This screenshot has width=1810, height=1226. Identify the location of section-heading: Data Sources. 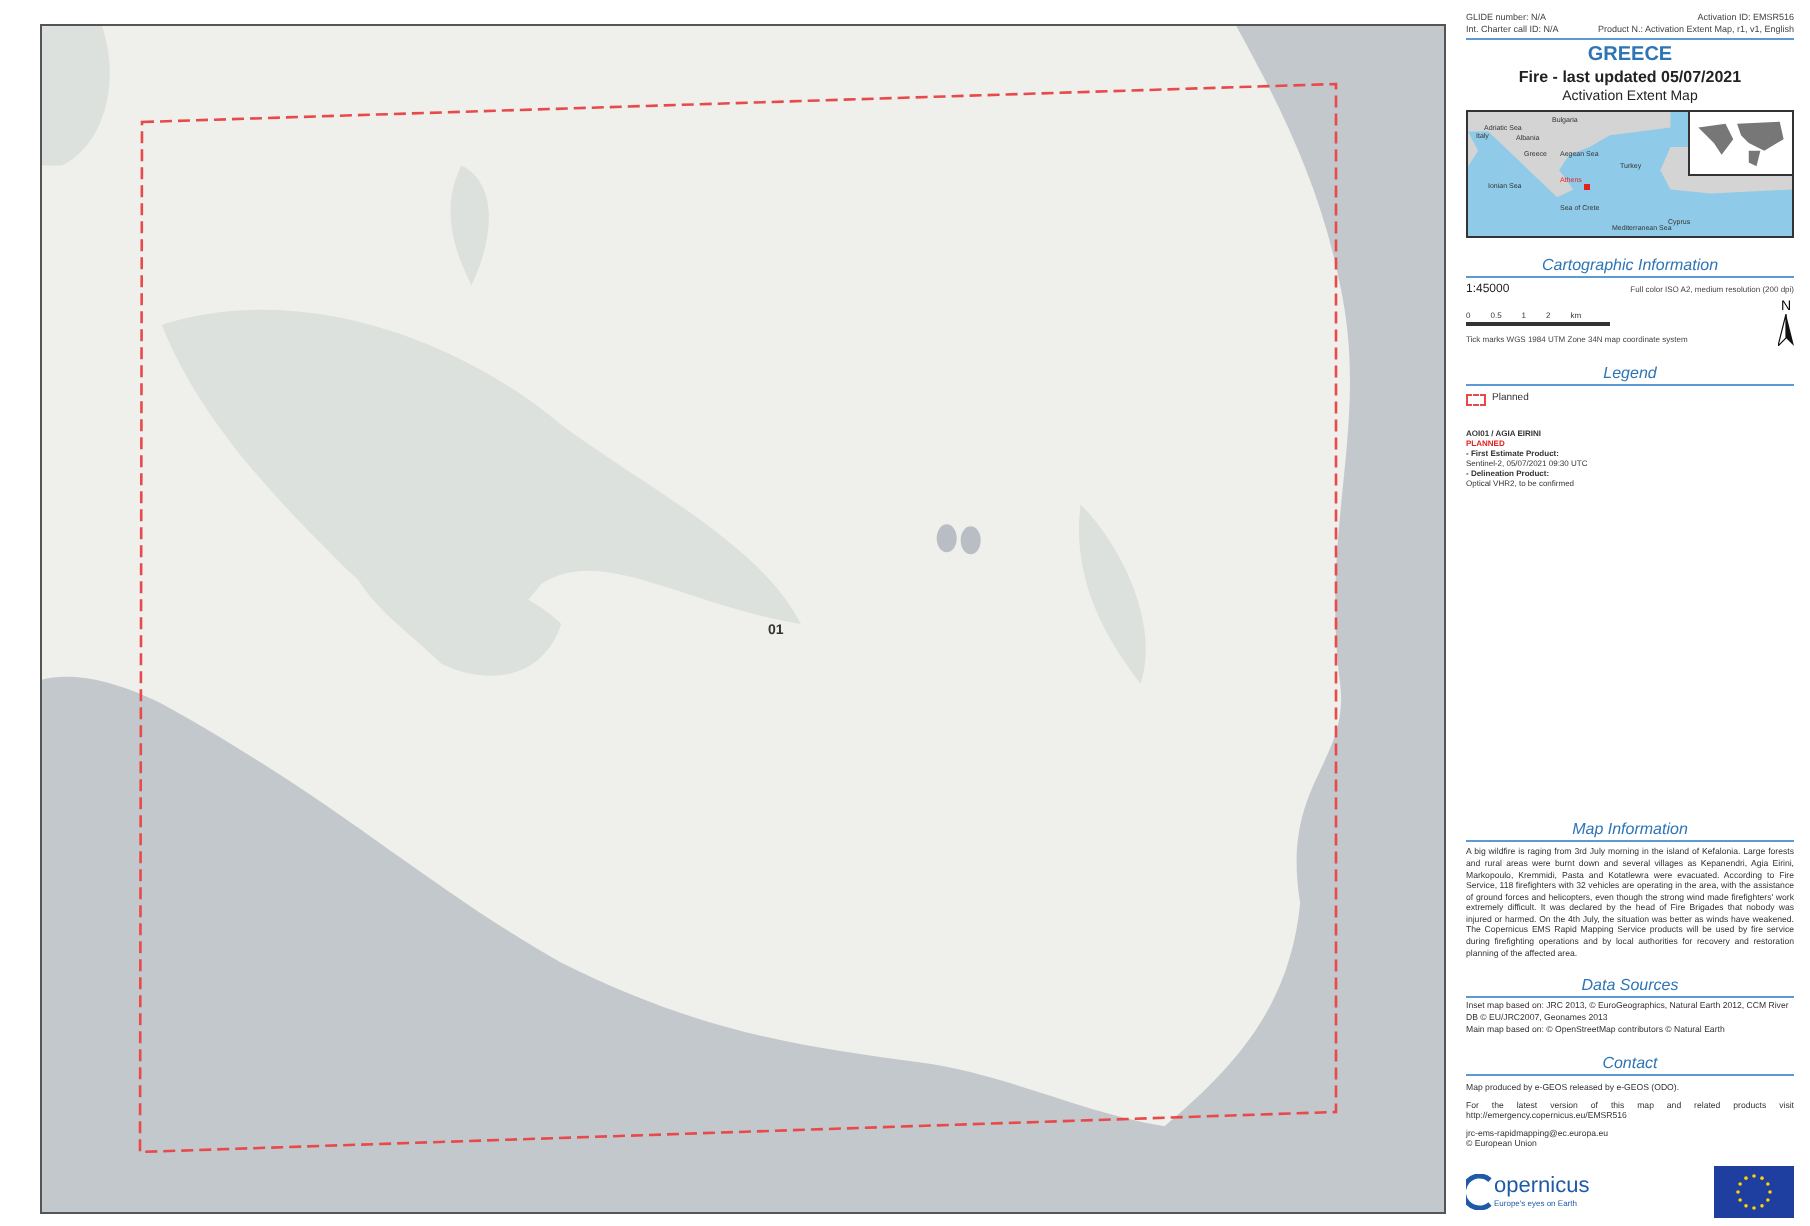
(1630, 986).